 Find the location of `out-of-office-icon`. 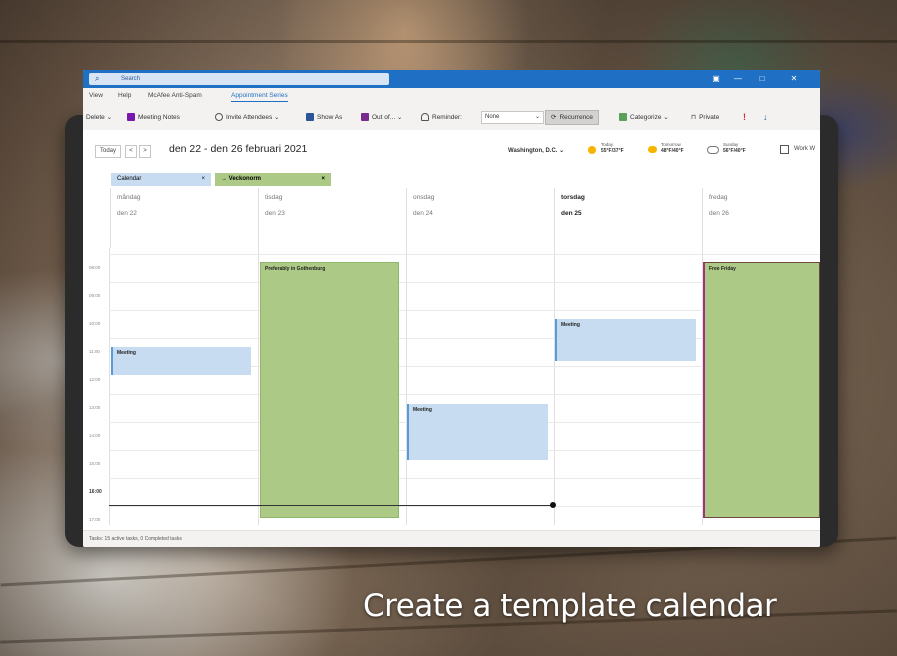

out-of-office-icon is located at coordinates (365, 117).